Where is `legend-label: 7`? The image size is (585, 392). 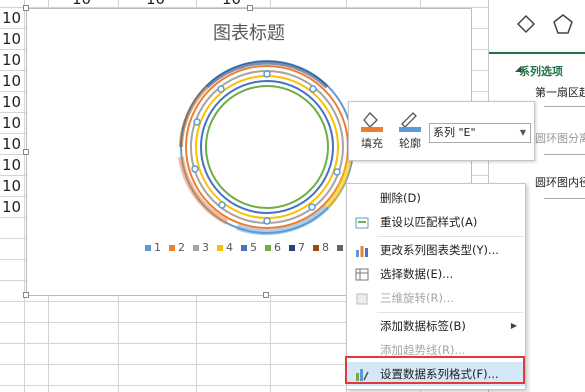 legend-label: 7 is located at coordinates (301, 247).